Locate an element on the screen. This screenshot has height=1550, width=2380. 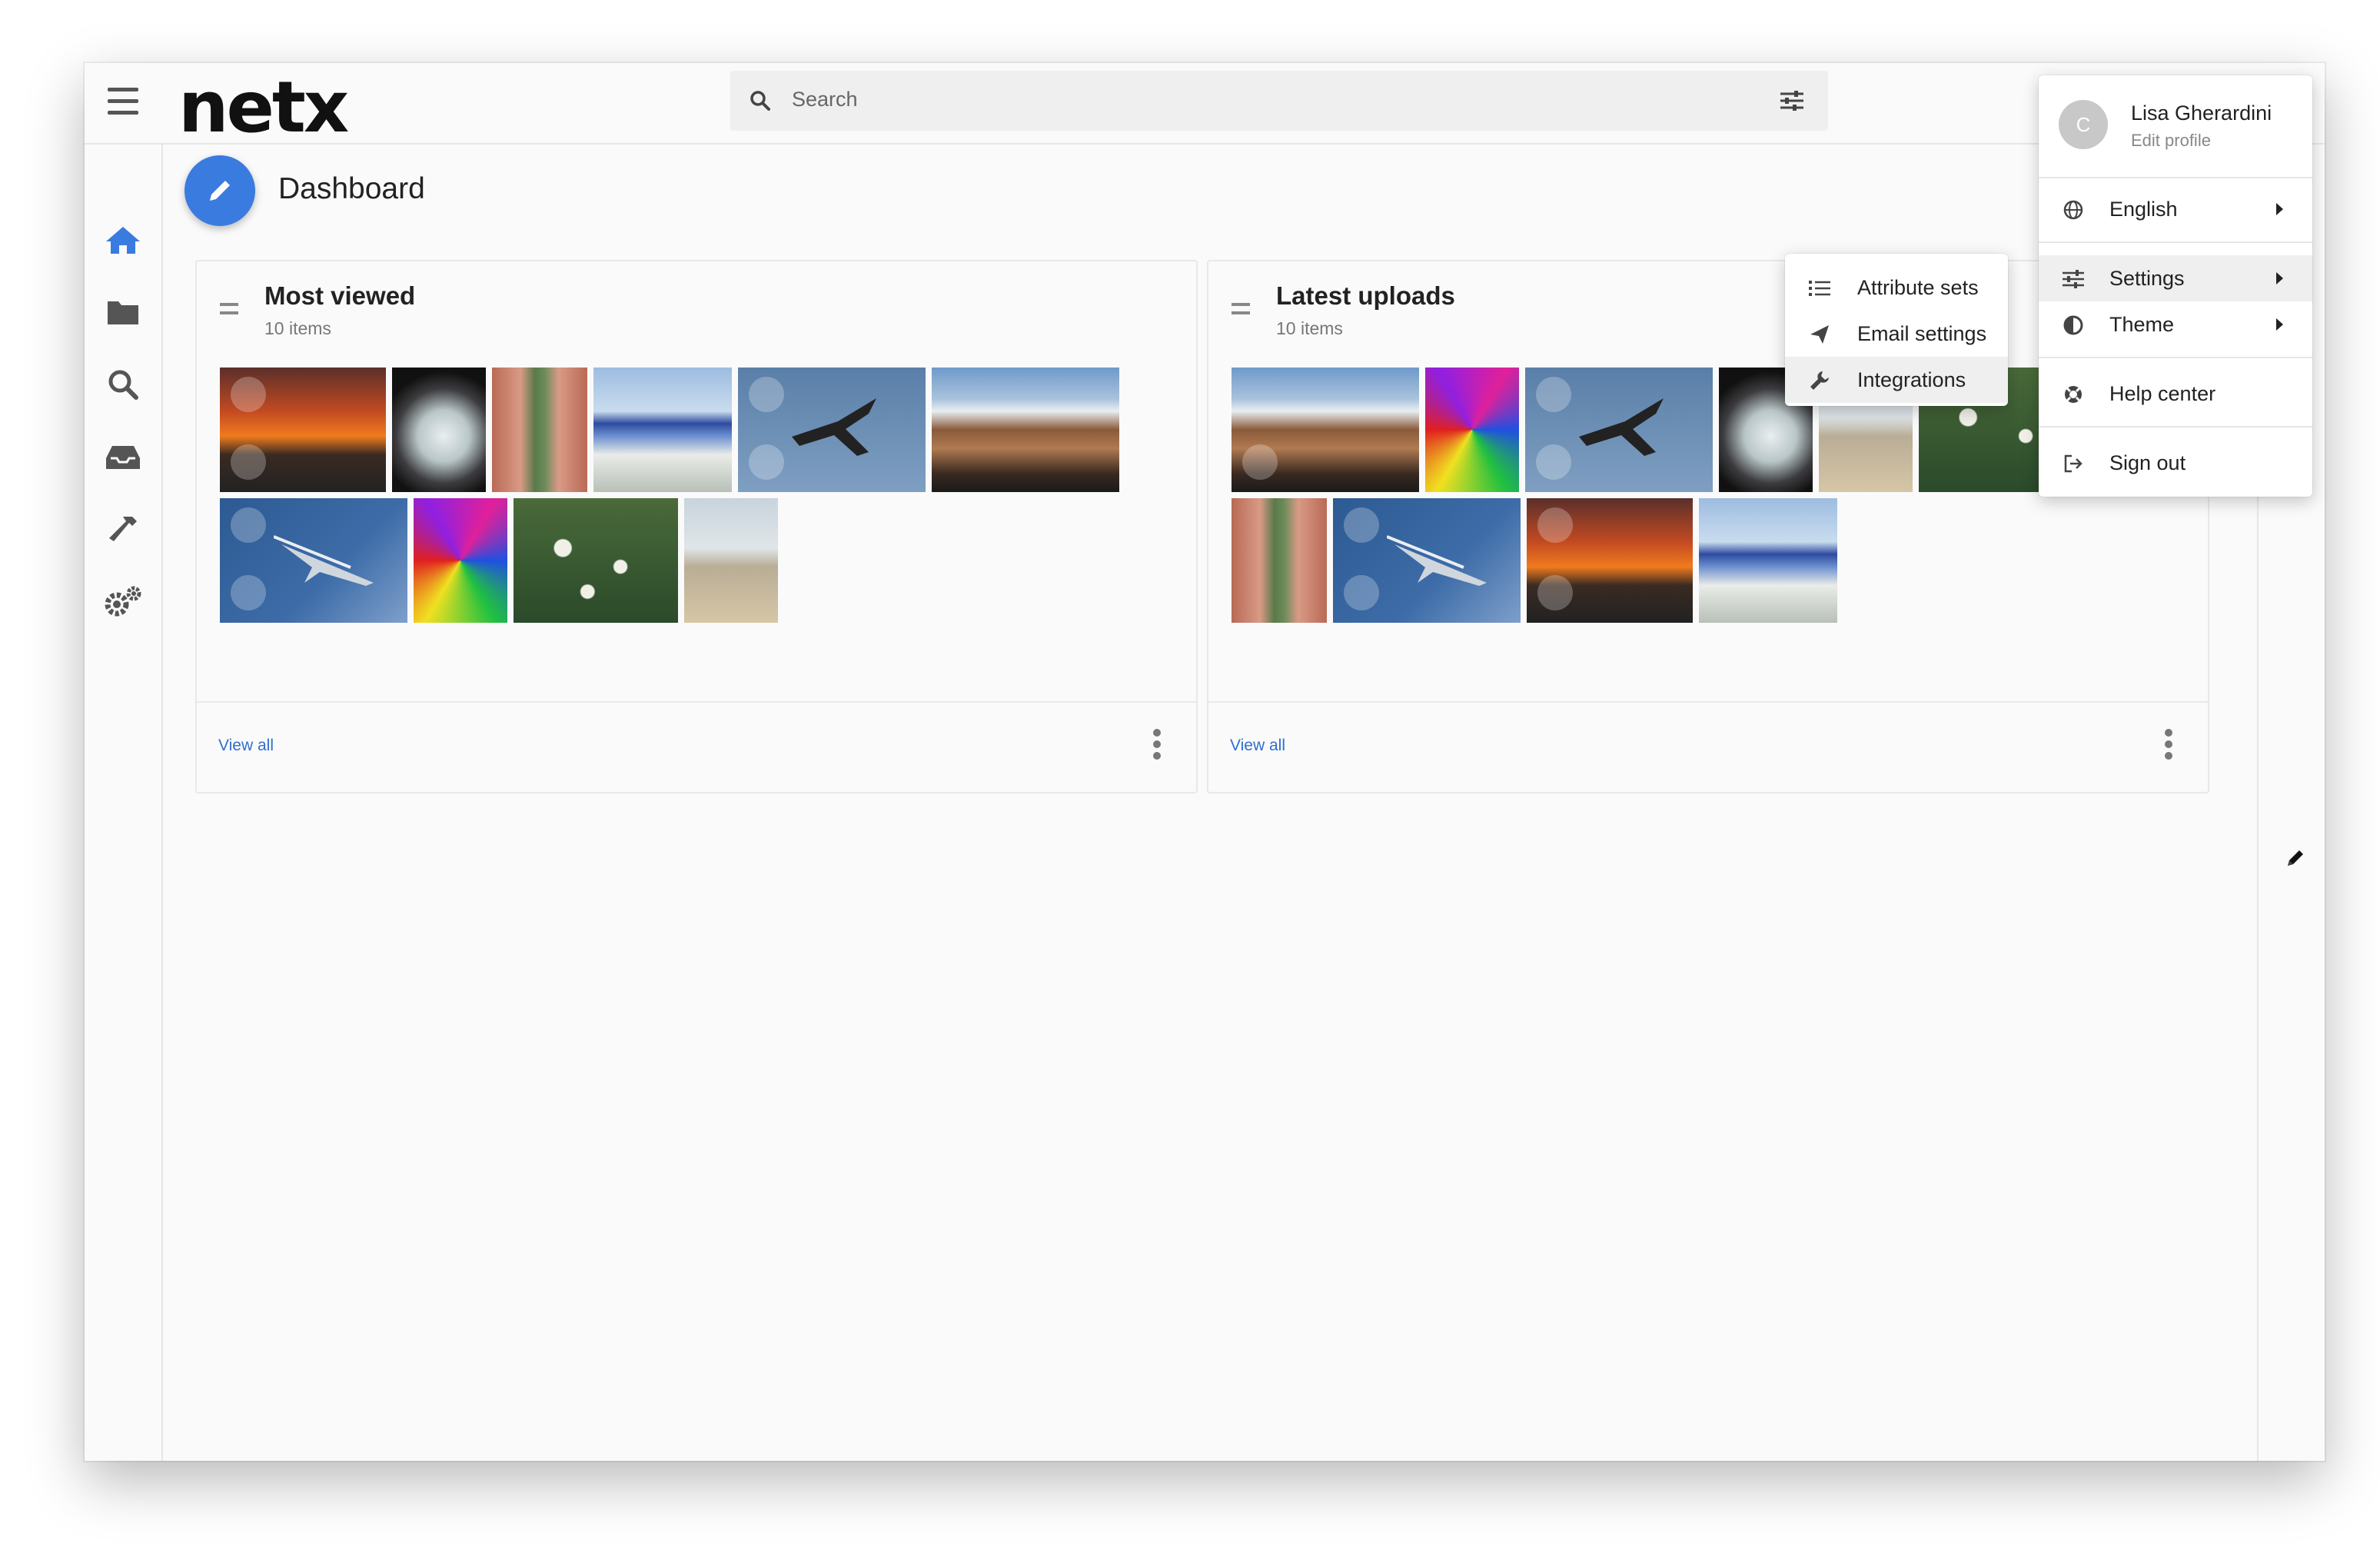
menu-item-sign-out: Sign out is located at coordinates (2175, 463).